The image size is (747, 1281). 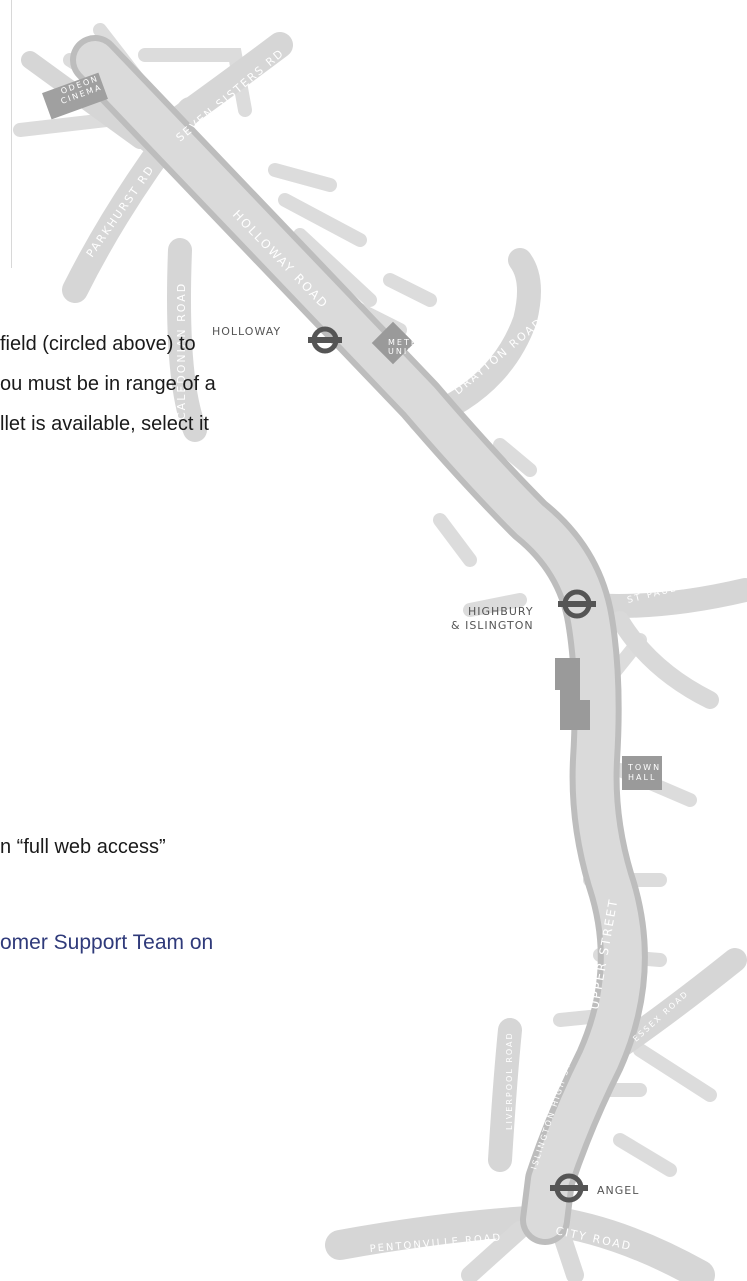 What do you see at coordinates (412, 351) in the screenshot?
I see `metropolitan-label-2: UNIVERS` at bounding box center [412, 351].